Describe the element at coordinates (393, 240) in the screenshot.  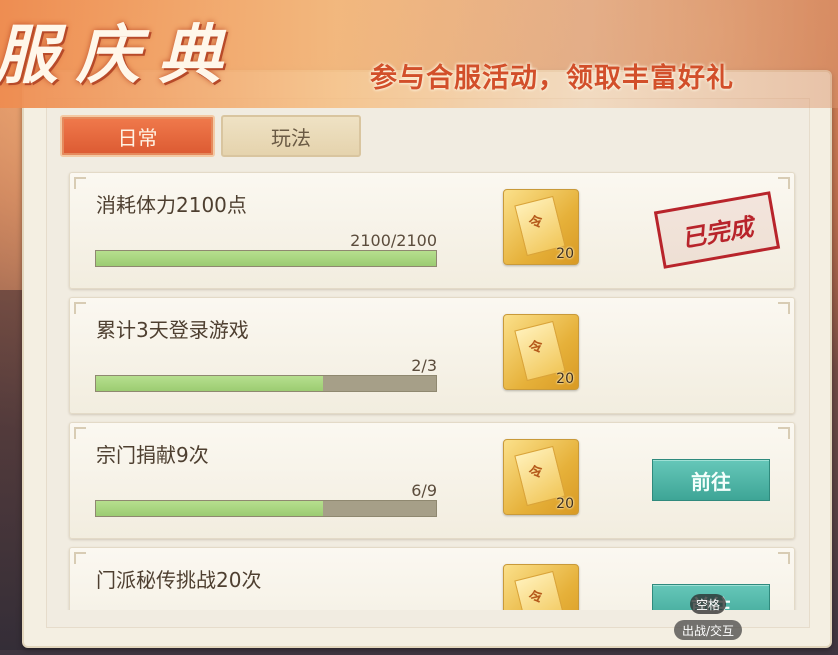
I see `progress-text: 2100/2100` at that location.